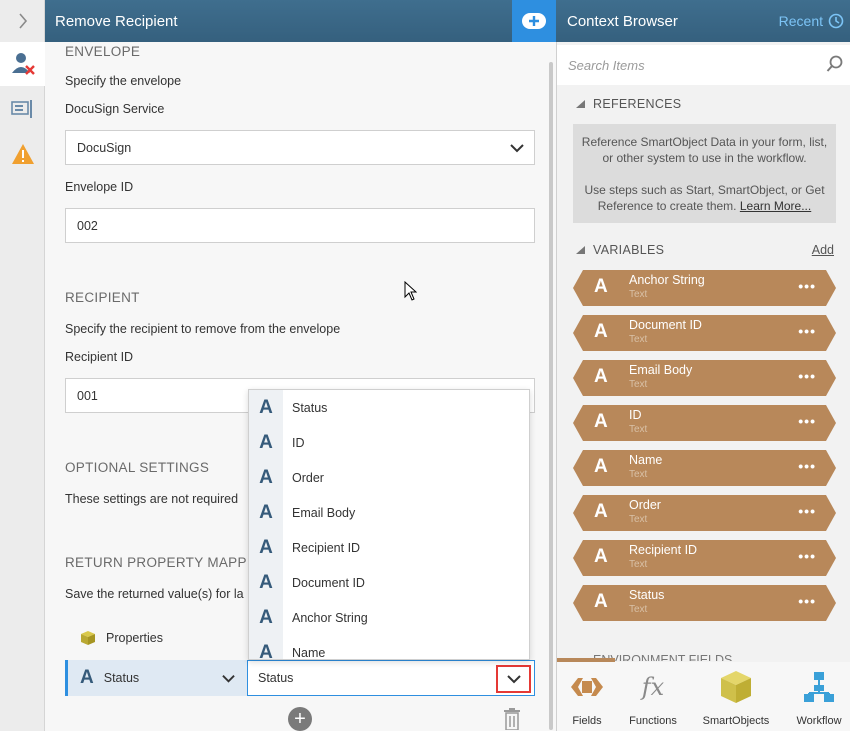  What do you see at coordinates (512, 719) in the screenshot?
I see `trash-icon` at bounding box center [512, 719].